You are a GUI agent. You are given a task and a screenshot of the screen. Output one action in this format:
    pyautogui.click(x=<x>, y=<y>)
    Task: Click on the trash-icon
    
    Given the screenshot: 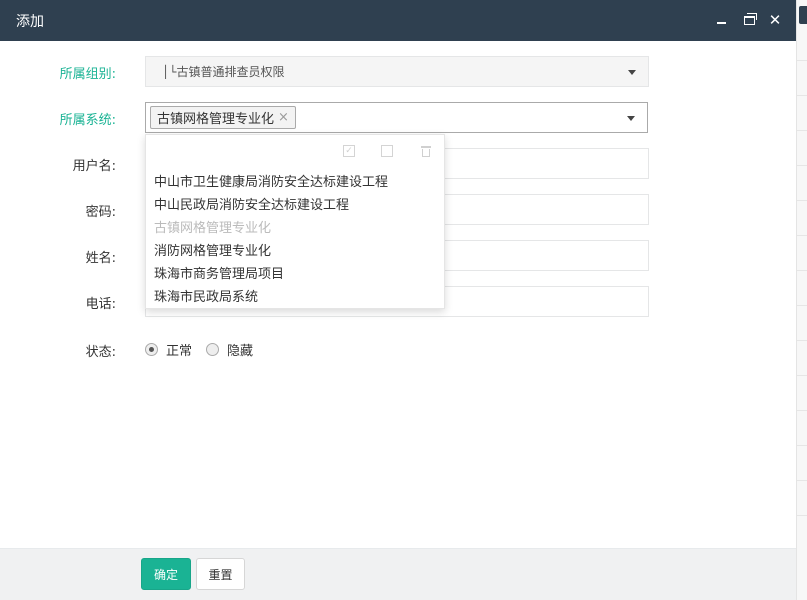 What is the action you would take?
    pyautogui.click(x=426, y=151)
    